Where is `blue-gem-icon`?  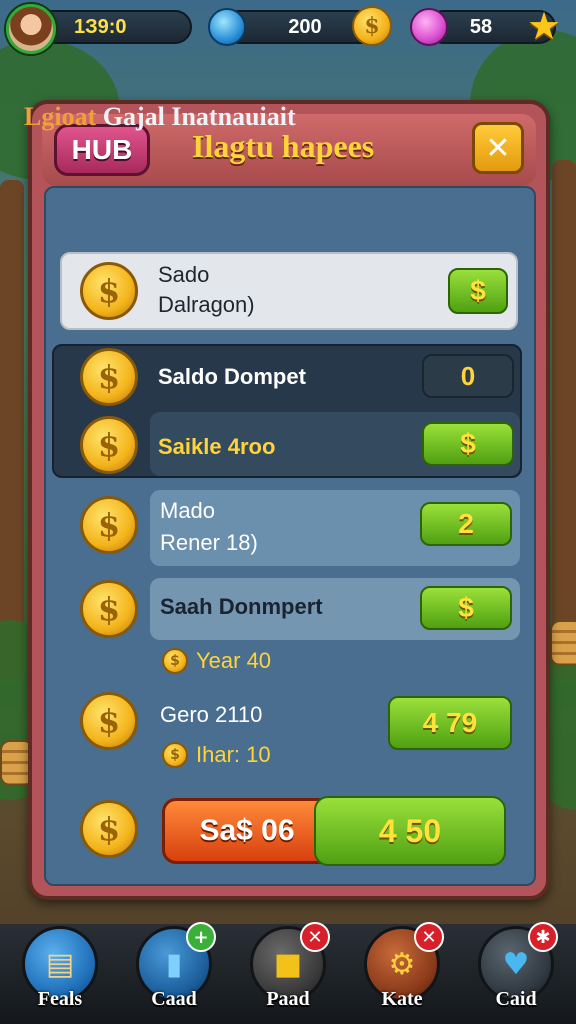
blue-gem-icon is located at coordinates (227, 27).